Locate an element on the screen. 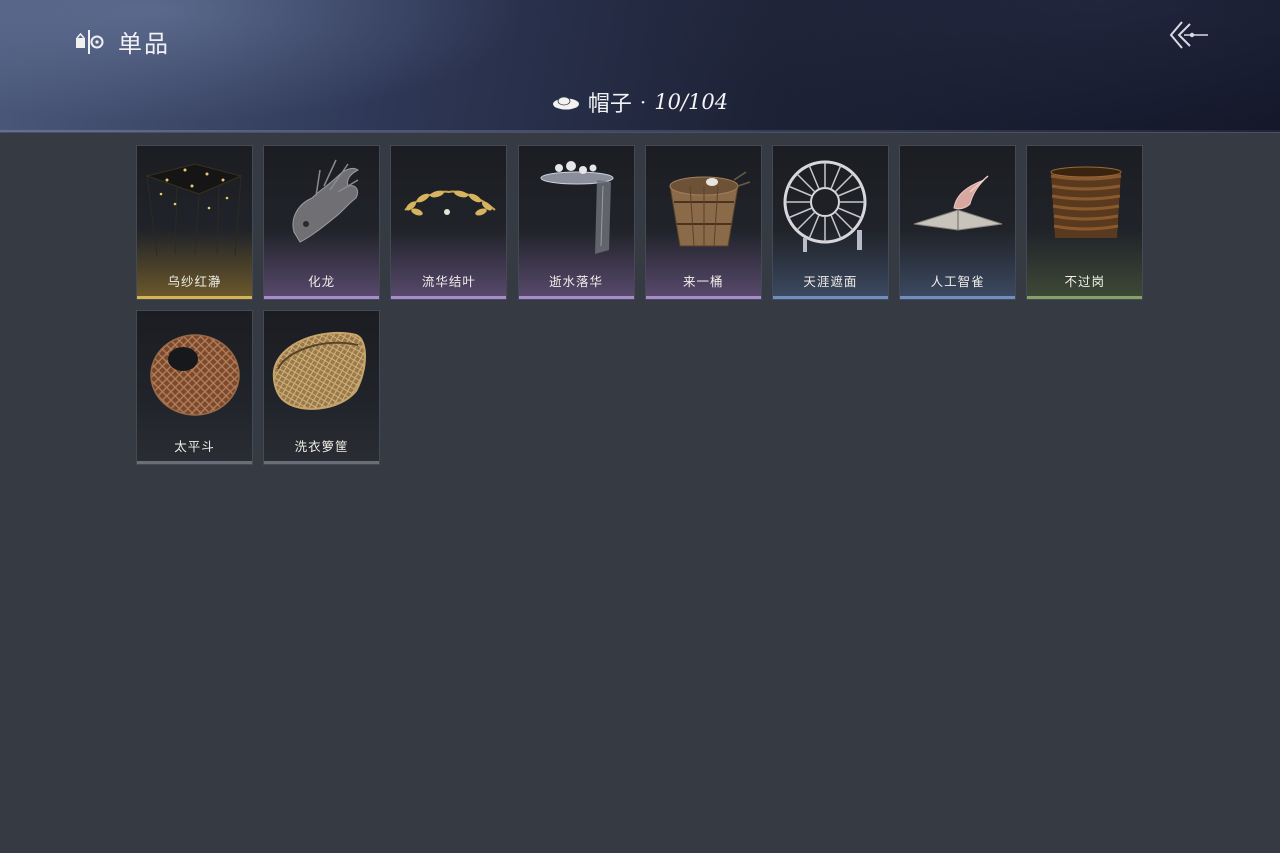  item-card-hualong: 化龙 is located at coordinates (322, 222).